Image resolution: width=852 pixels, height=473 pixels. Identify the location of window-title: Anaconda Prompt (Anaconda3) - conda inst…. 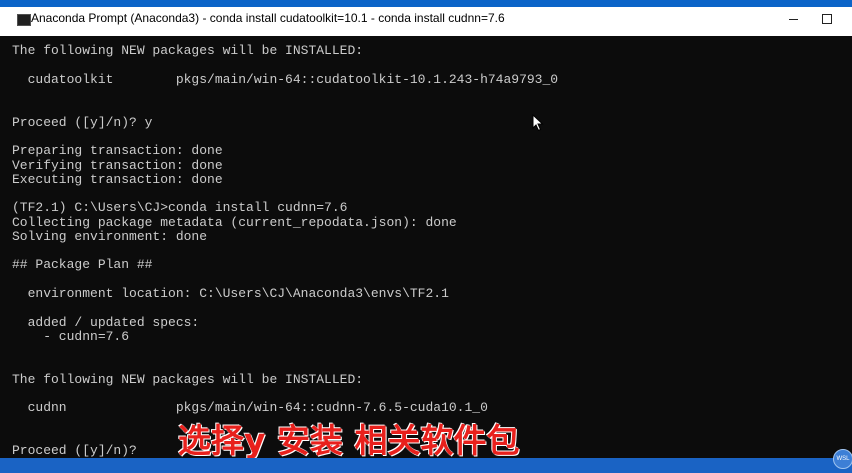
(268, 18).